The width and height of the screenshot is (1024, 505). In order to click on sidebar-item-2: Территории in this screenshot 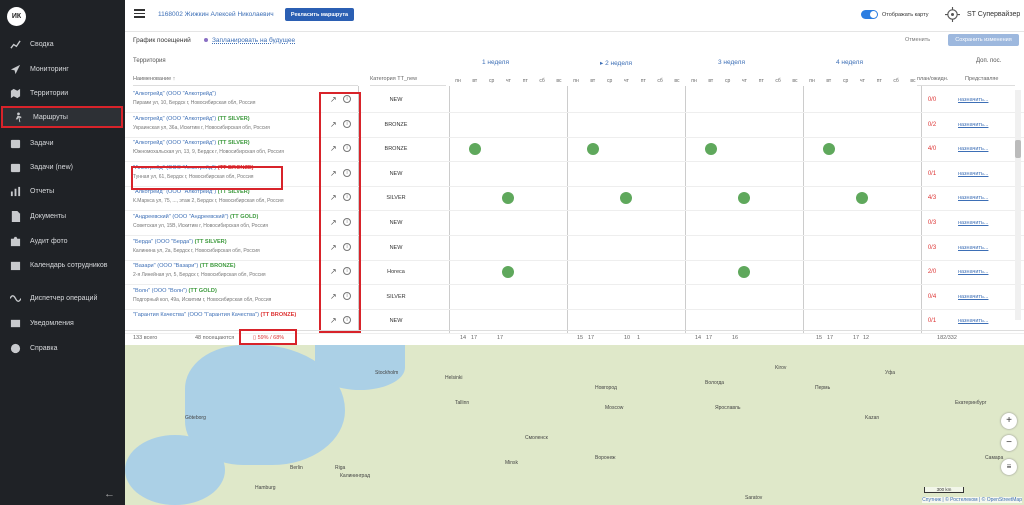, I will do `click(62, 93)`.